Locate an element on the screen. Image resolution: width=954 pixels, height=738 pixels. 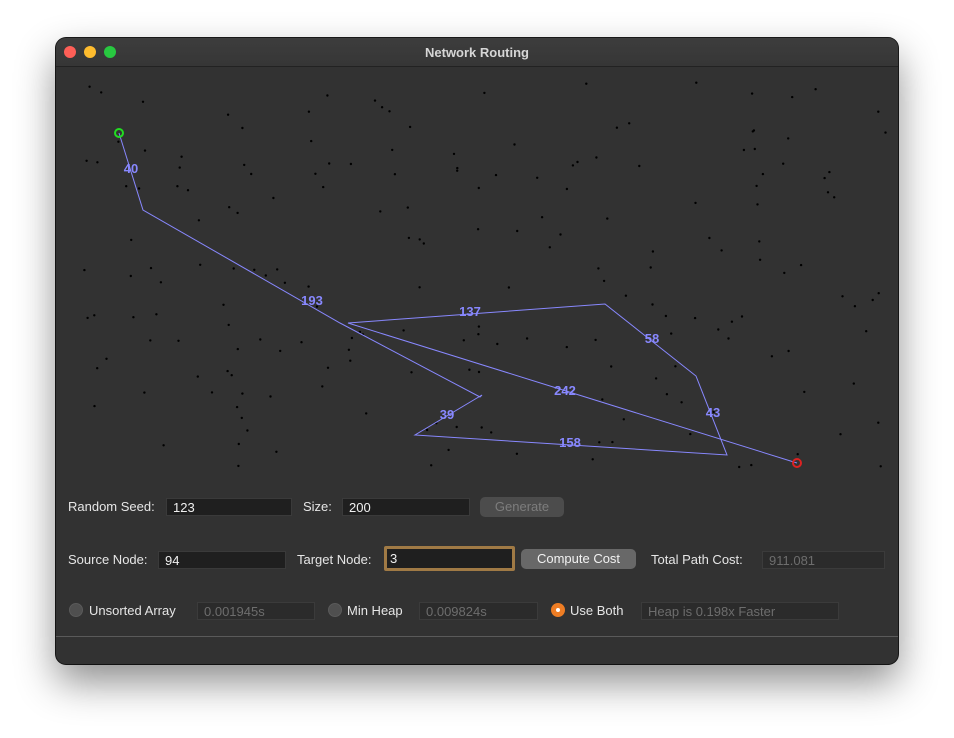
min-heap-radio is located at coordinates (335, 610).